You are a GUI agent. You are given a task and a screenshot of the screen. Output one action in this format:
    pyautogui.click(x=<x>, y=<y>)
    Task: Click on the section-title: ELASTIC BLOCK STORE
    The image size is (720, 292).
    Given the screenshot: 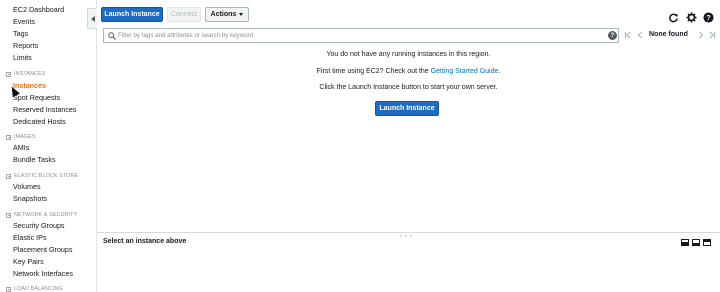 What is the action you would take?
    pyautogui.click(x=46, y=176)
    